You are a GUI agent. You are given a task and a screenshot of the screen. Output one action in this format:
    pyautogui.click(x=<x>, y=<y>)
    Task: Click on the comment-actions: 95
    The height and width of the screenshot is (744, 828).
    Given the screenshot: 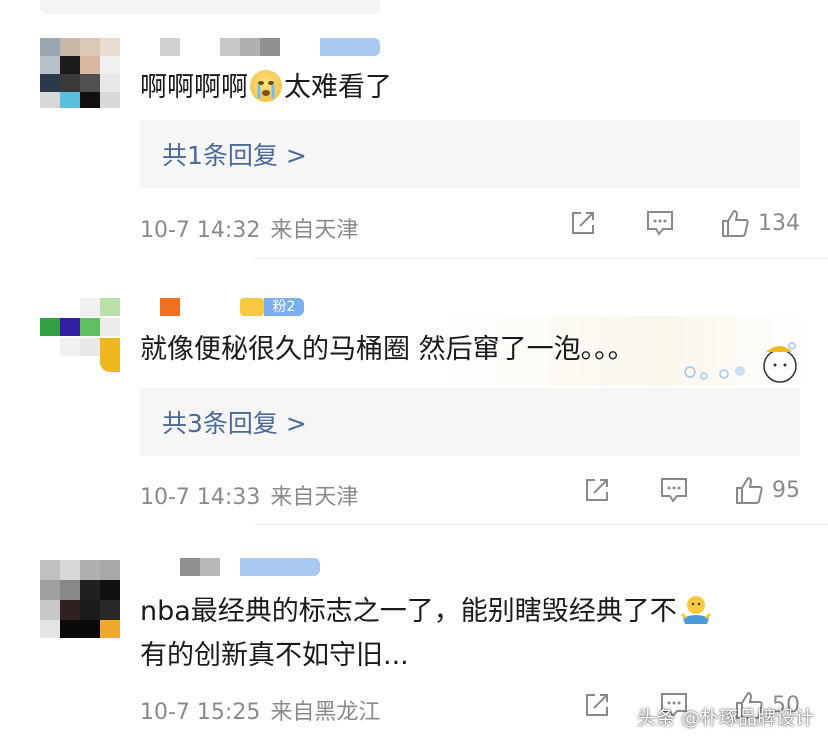 What is the action you would take?
    pyautogui.click(x=692, y=490)
    